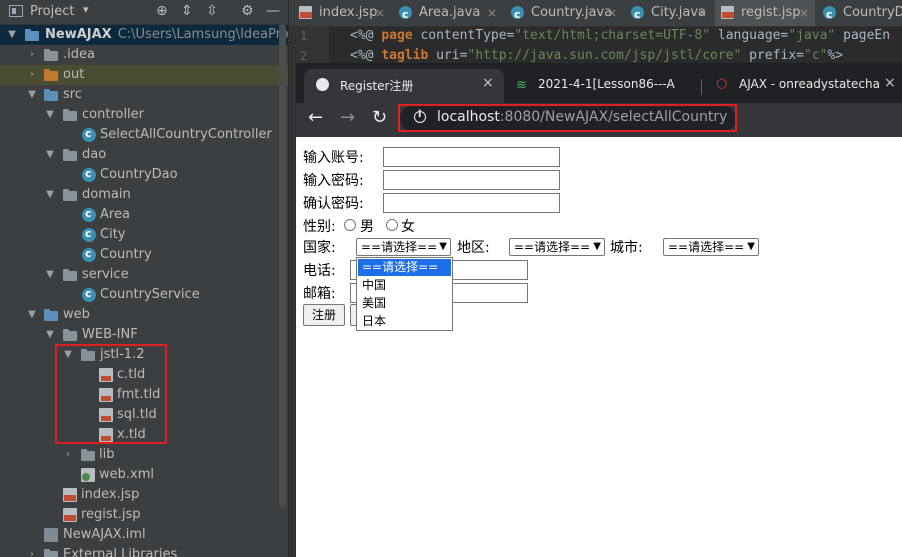 This screenshot has width=902, height=557. What do you see at coordinates (771, 12) in the screenshot?
I see `tab-label: regist.jsp` at bounding box center [771, 12].